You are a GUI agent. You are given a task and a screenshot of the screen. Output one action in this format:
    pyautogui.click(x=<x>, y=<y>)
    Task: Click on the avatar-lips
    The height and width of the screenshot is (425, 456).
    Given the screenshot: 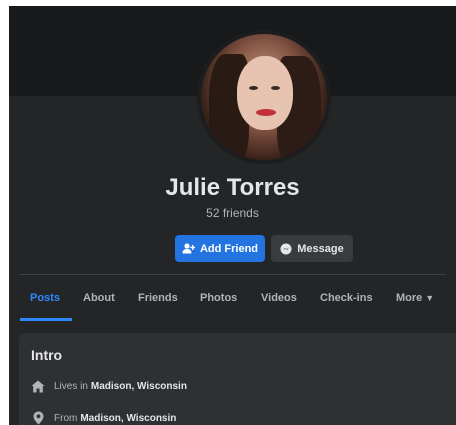 What is the action you would take?
    pyautogui.click(x=266, y=112)
    